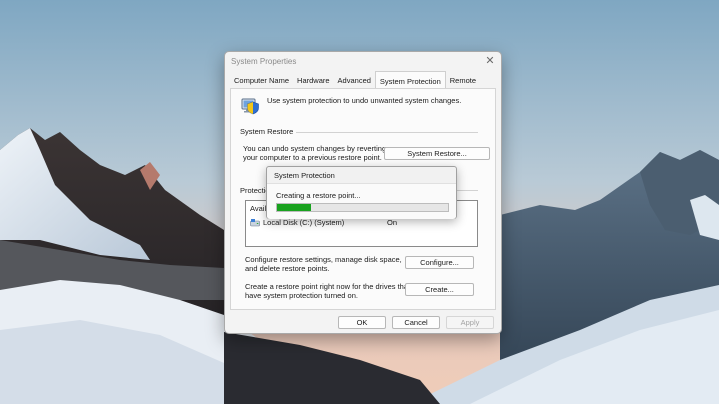 This screenshot has height=404, width=719. I want to click on progress-bar, so click(362, 207).